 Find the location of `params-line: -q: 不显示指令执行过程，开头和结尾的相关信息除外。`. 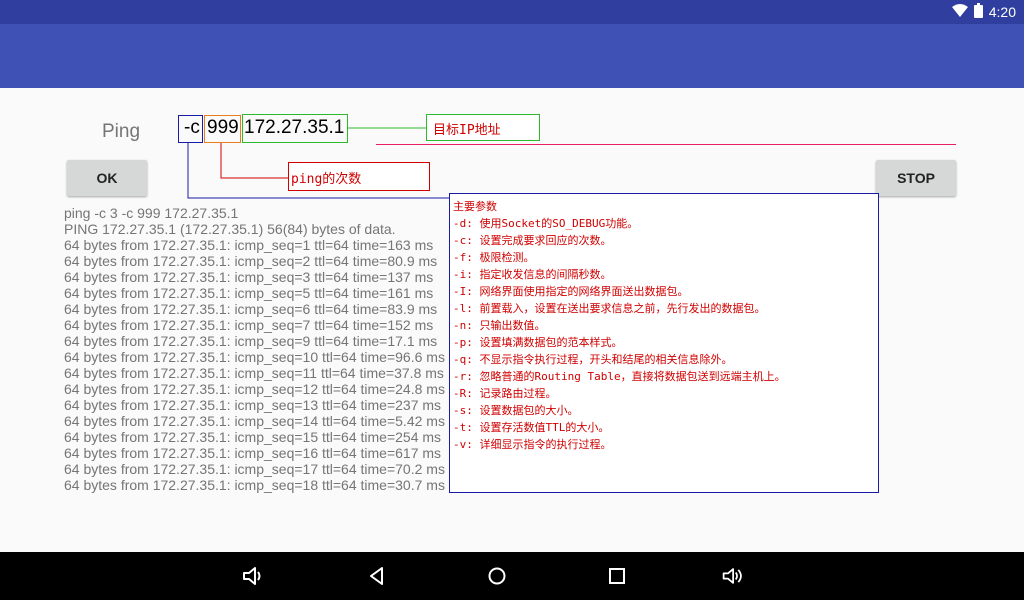

params-line: -q: 不显示指令执行过程，开头和结尾的相关信息除外。 is located at coordinates (593, 359).